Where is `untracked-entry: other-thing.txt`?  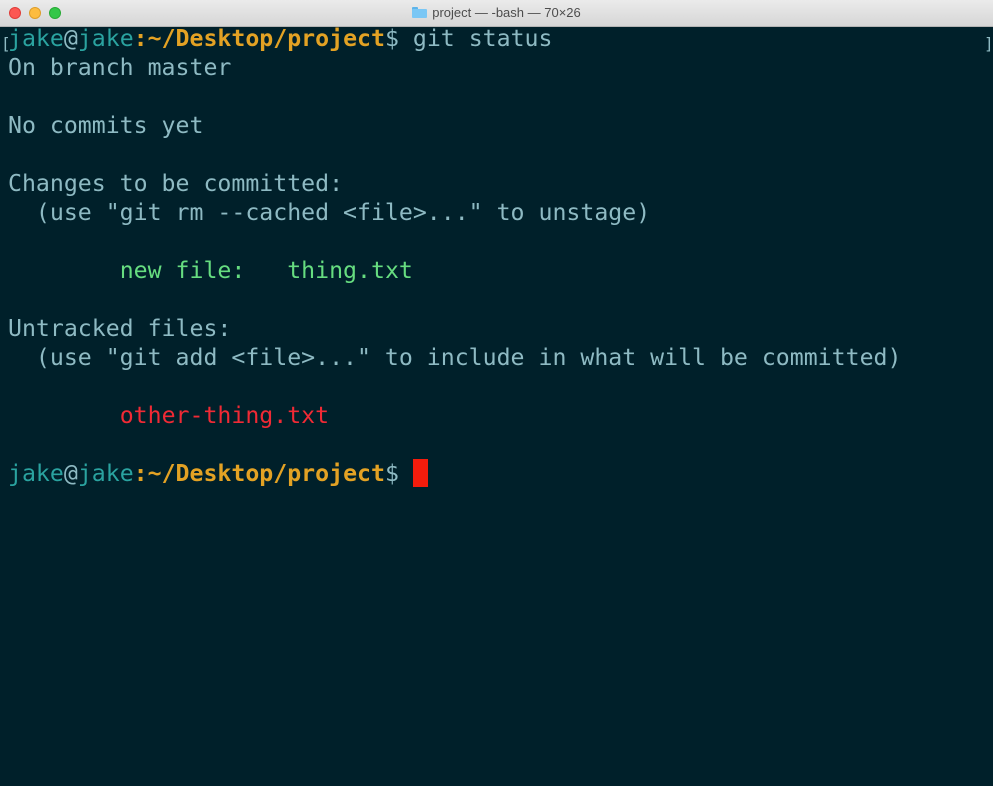
untracked-entry: other-thing.txt is located at coordinates (168, 415).